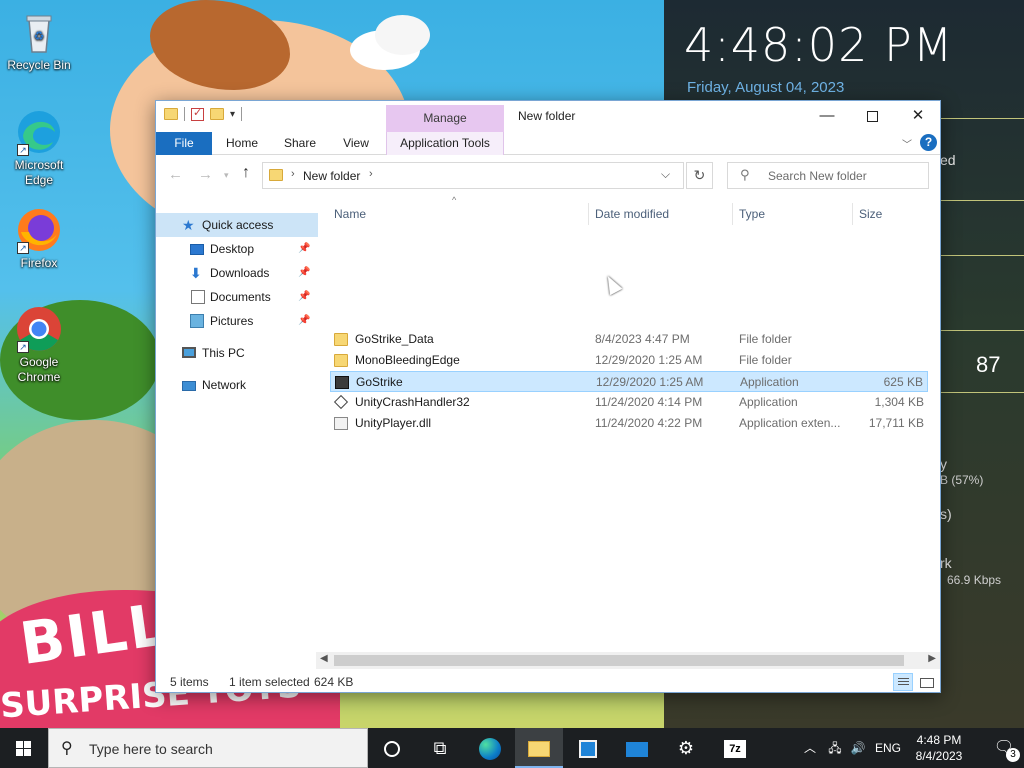  What do you see at coordinates (888, 748) in the screenshot?
I see `language-indicator: ENG` at bounding box center [888, 748].